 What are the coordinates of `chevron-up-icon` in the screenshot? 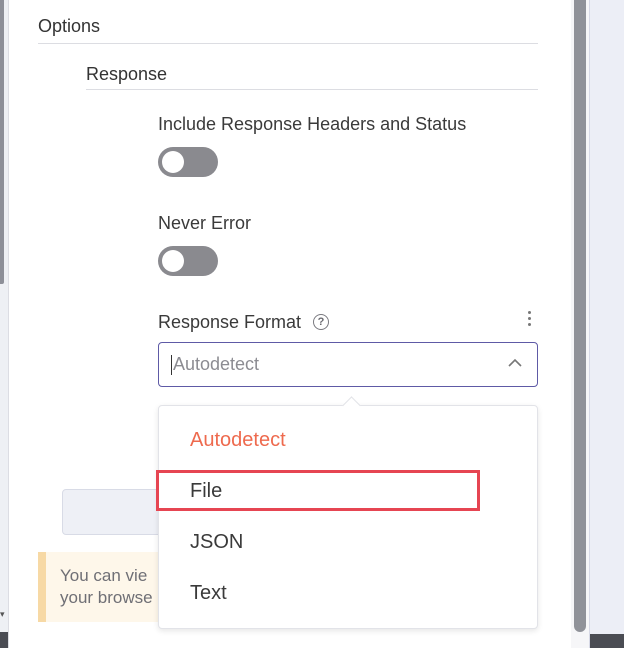 It's located at (515, 363).